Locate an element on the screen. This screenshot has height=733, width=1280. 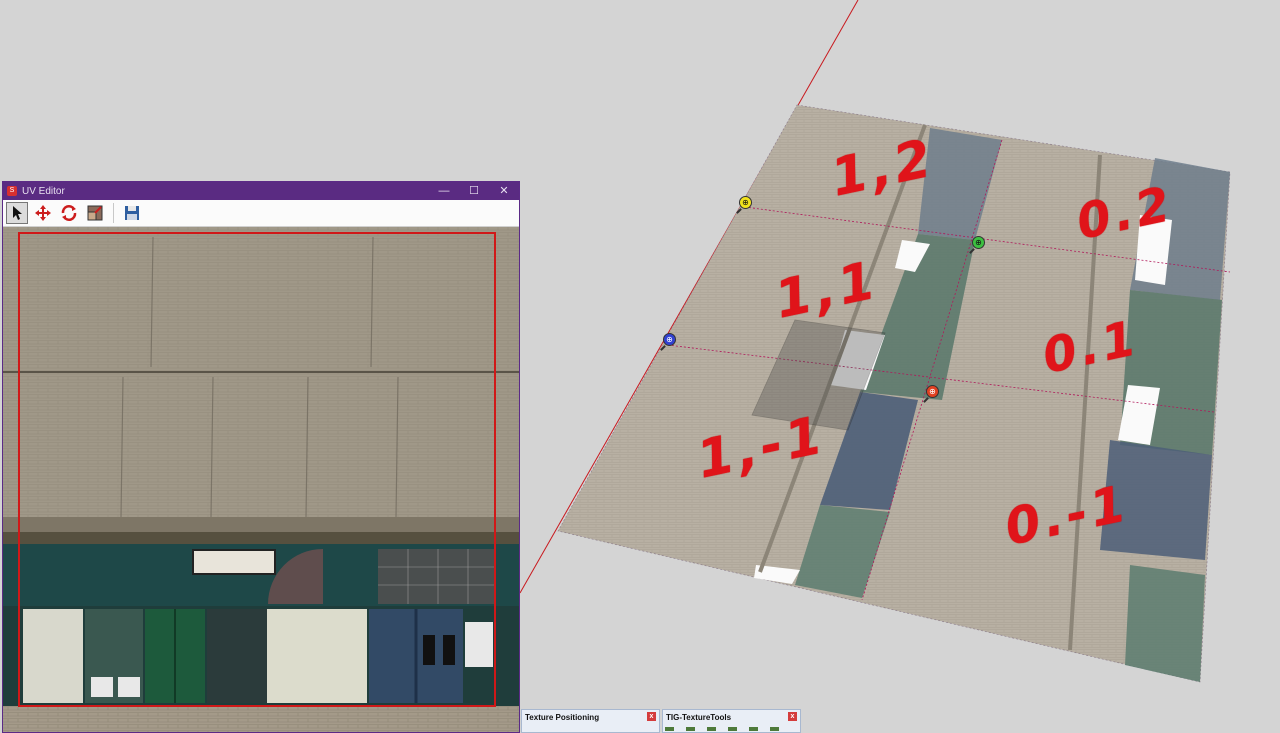
texture-positioning-close-button: x is located at coordinates (651, 716).